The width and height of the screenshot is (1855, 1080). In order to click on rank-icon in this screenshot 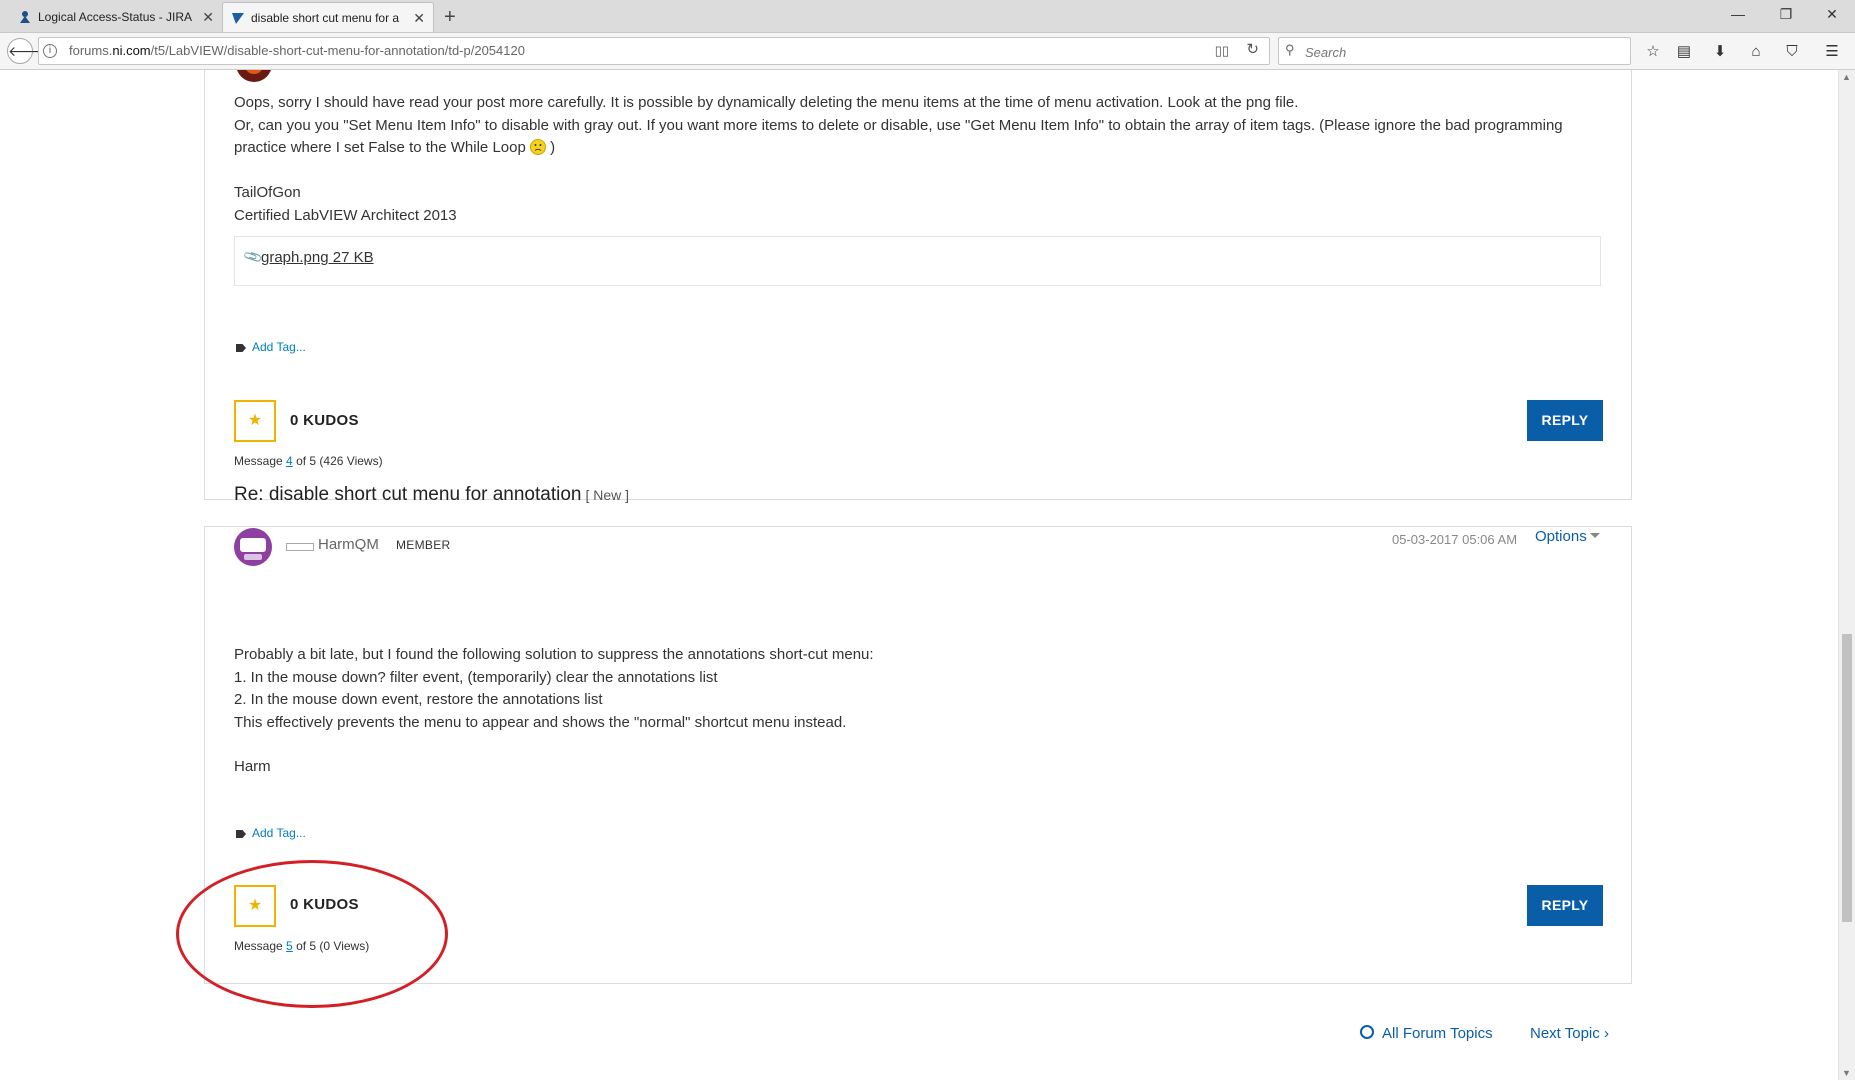, I will do `click(300, 547)`.